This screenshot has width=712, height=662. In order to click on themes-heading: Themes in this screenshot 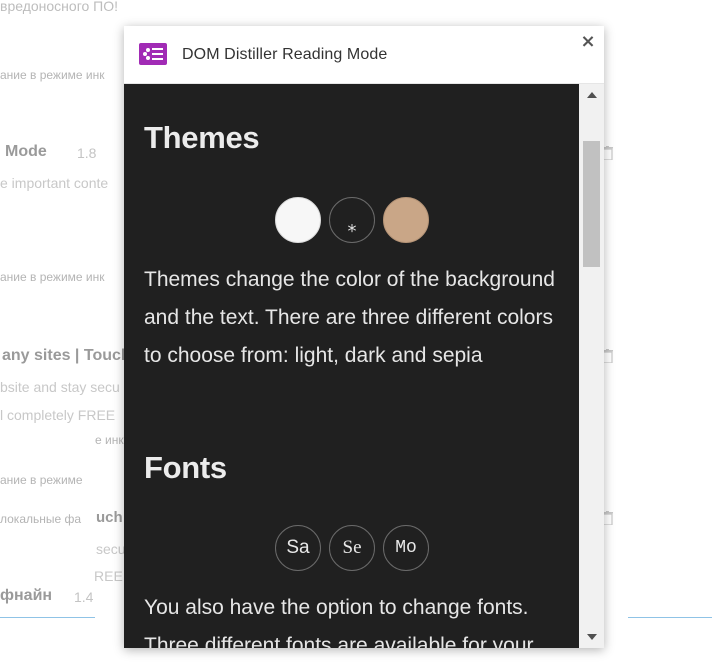, I will do `click(202, 137)`.